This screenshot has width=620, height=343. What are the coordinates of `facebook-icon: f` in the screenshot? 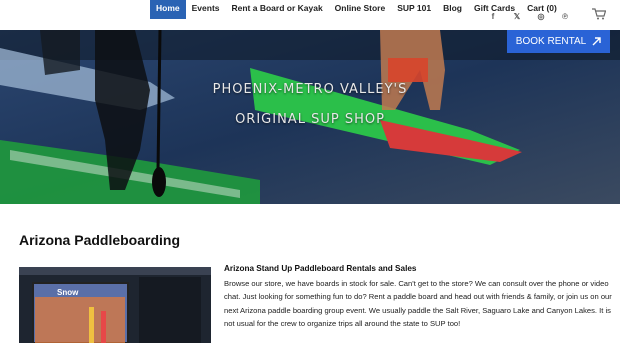 It's located at (493, 16).